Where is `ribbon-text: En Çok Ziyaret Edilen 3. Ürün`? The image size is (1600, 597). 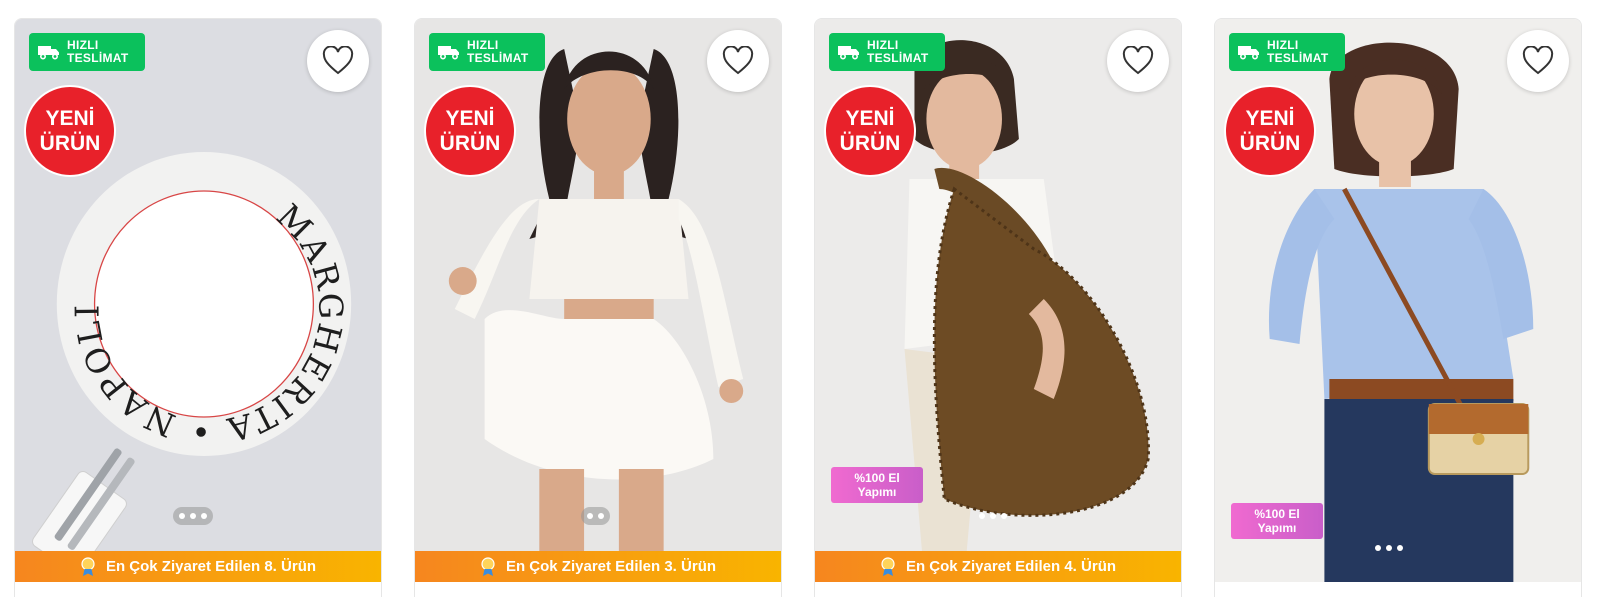
ribbon-text: En Çok Ziyaret Edilen 3. Ürün is located at coordinates (611, 566).